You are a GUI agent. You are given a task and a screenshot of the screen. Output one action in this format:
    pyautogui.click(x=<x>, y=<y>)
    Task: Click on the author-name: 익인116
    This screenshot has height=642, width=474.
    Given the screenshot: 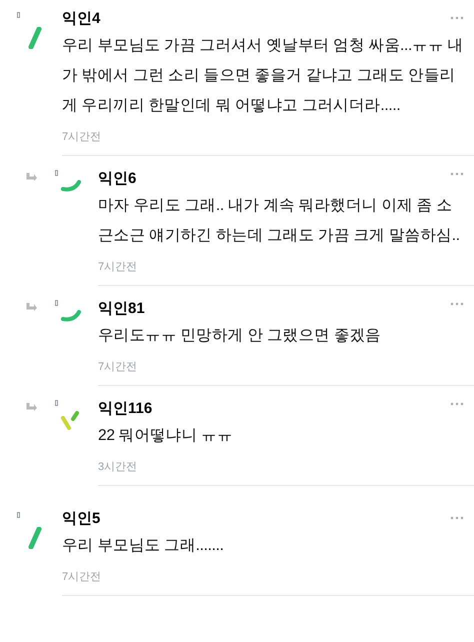 What is the action you would take?
    pyautogui.click(x=125, y=409)
    